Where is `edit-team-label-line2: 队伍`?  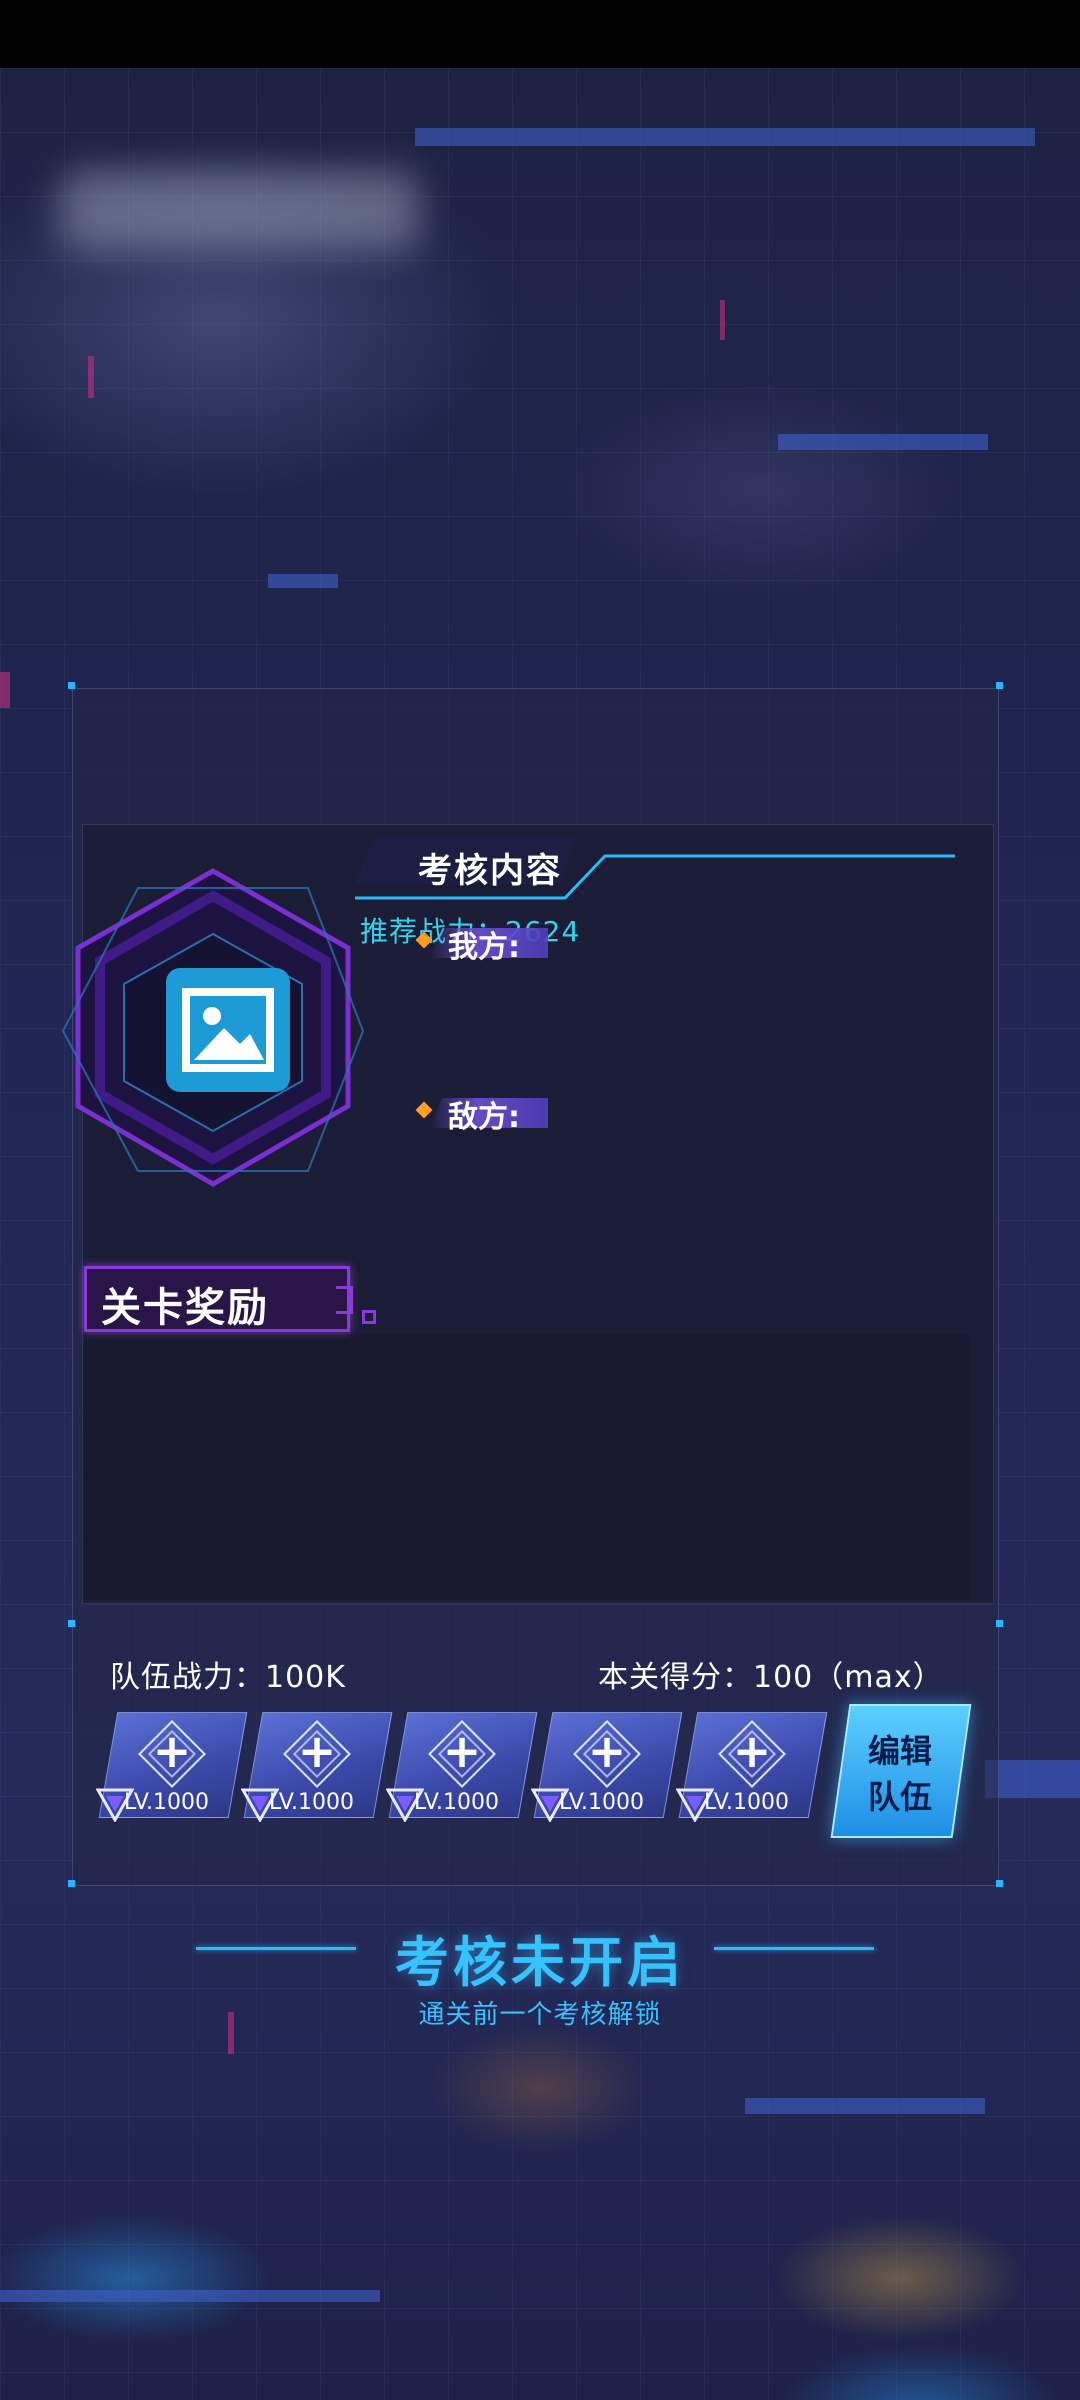
edit-team-label-line2: 队伍 is located at coordinates (899, 1797).